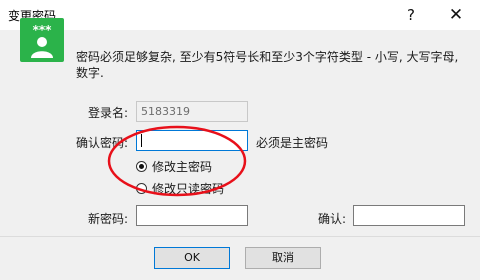 The width and height of the screenshot is (480, 280). What do you see at coordinates (182, 166) in the screenshot?
I see `radio-label-master: 修改主密码` at bounding box center [182, 166].